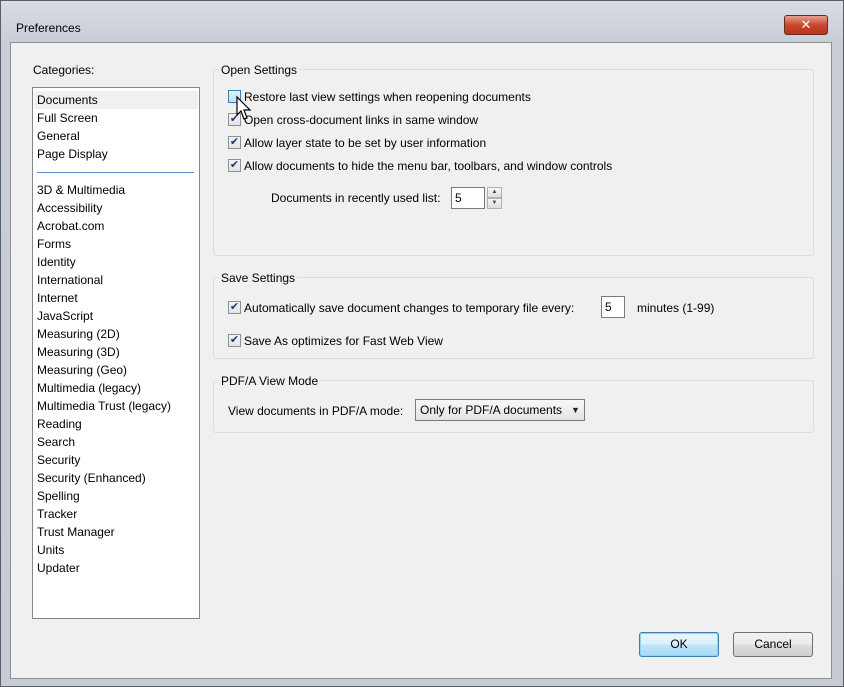 The width and height of the screenshot is (844, 687). Describe the element at coordinates (679, 644) in the screenshot. I see `ok-button: OK` at that location.